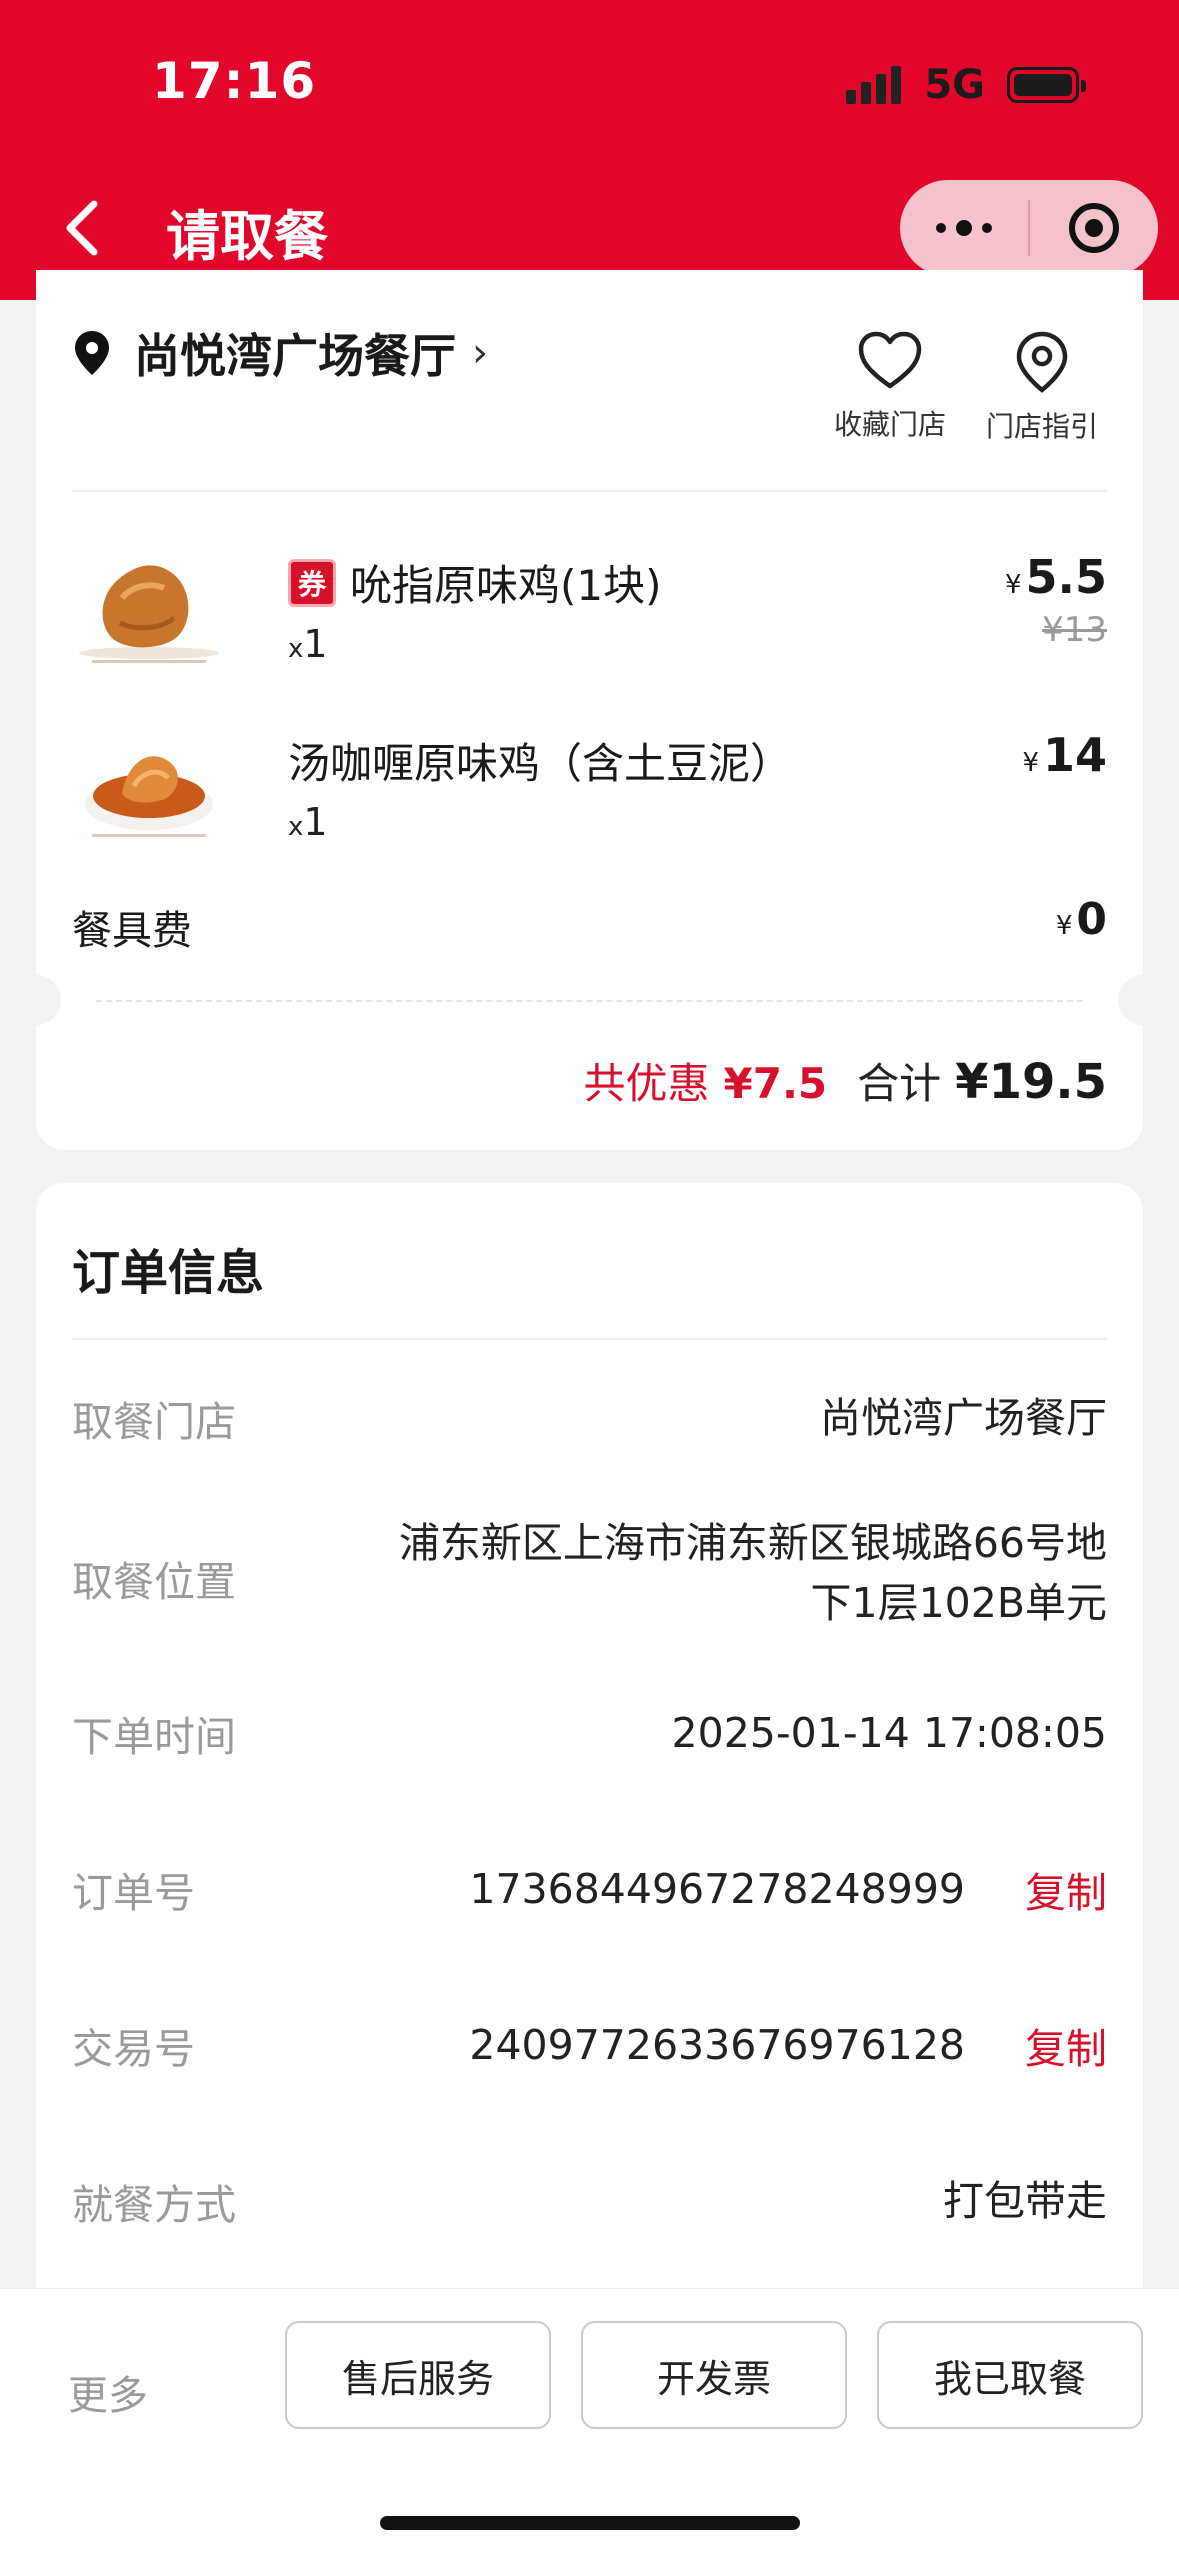  I want to click on more-dots-icon, so click(964, 228).